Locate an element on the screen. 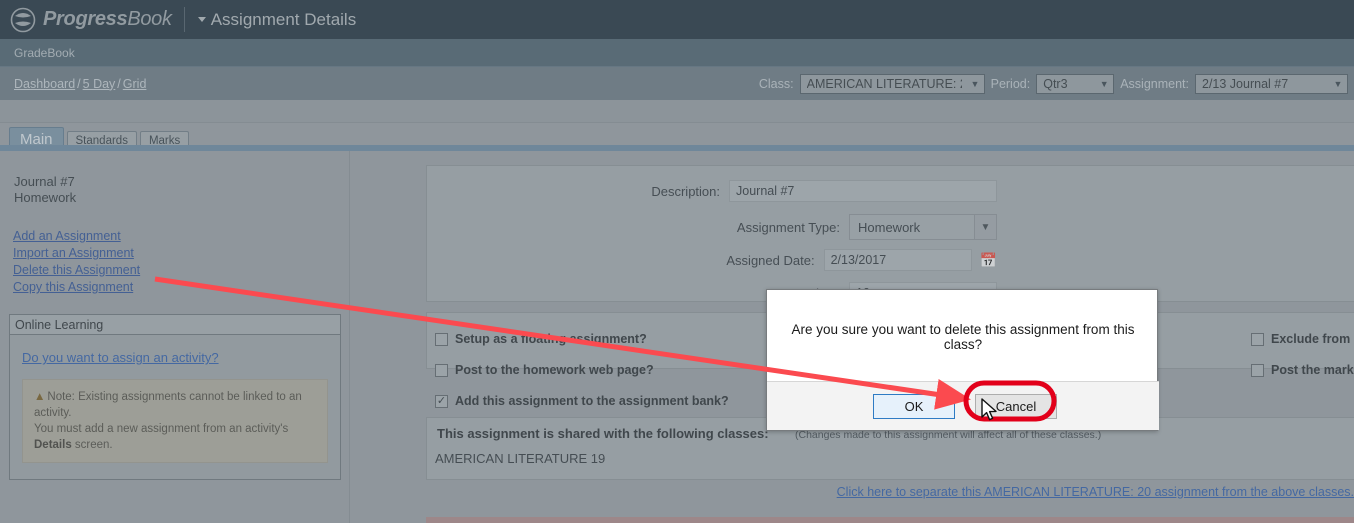  checkbox-add-to-assignment-bank: ✓ is located at coordinates (441, 401).